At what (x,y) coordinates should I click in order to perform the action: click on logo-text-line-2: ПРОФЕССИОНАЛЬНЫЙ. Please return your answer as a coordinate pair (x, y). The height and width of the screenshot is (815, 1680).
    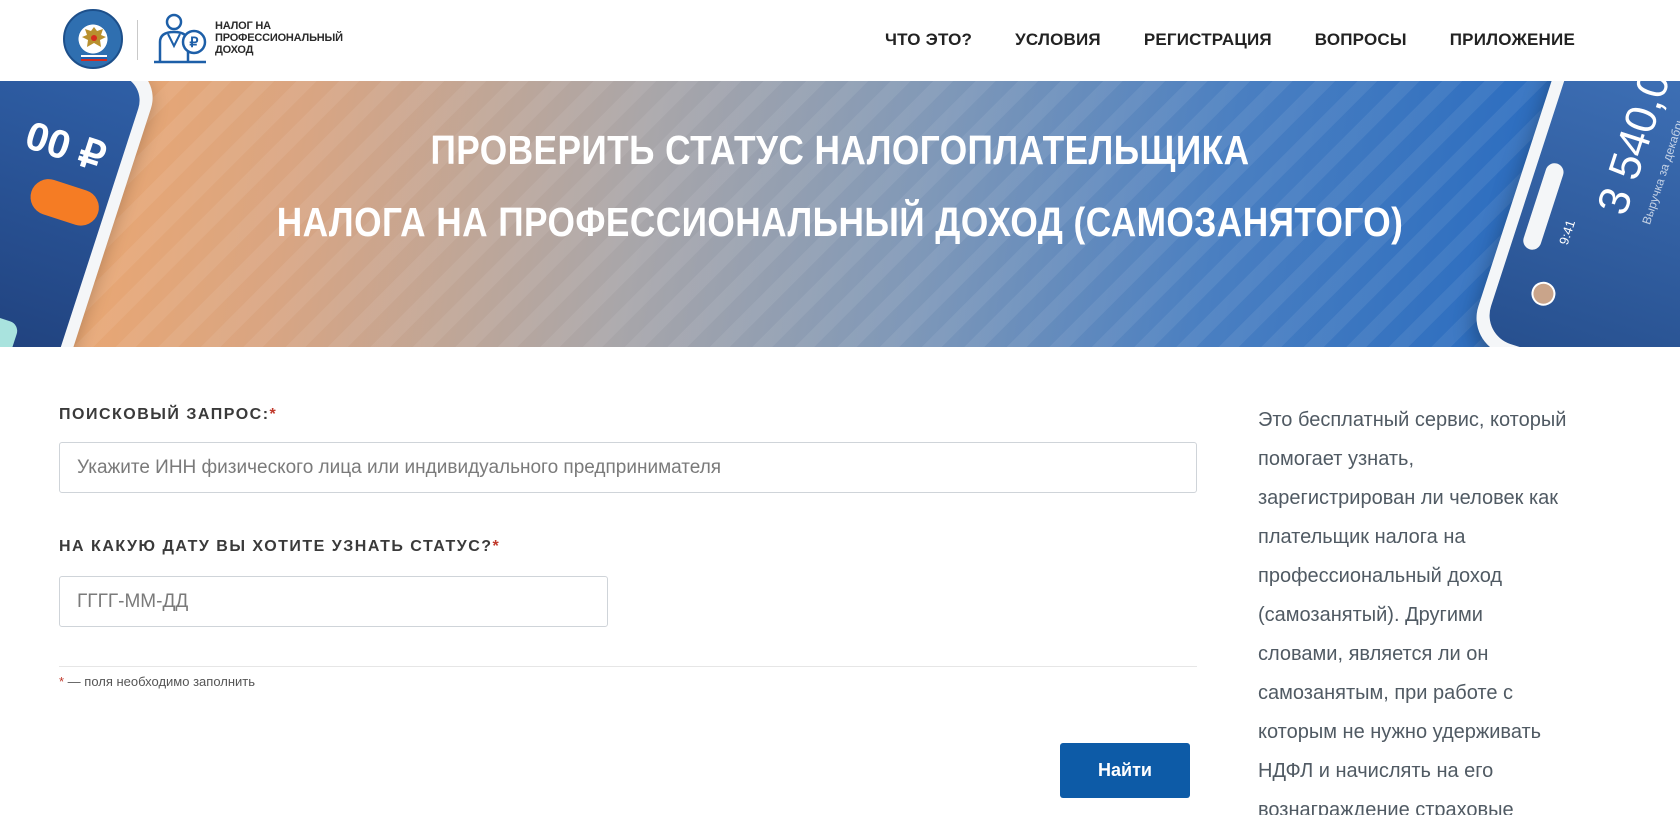
    Looking at the image, I should click on (279, 38).